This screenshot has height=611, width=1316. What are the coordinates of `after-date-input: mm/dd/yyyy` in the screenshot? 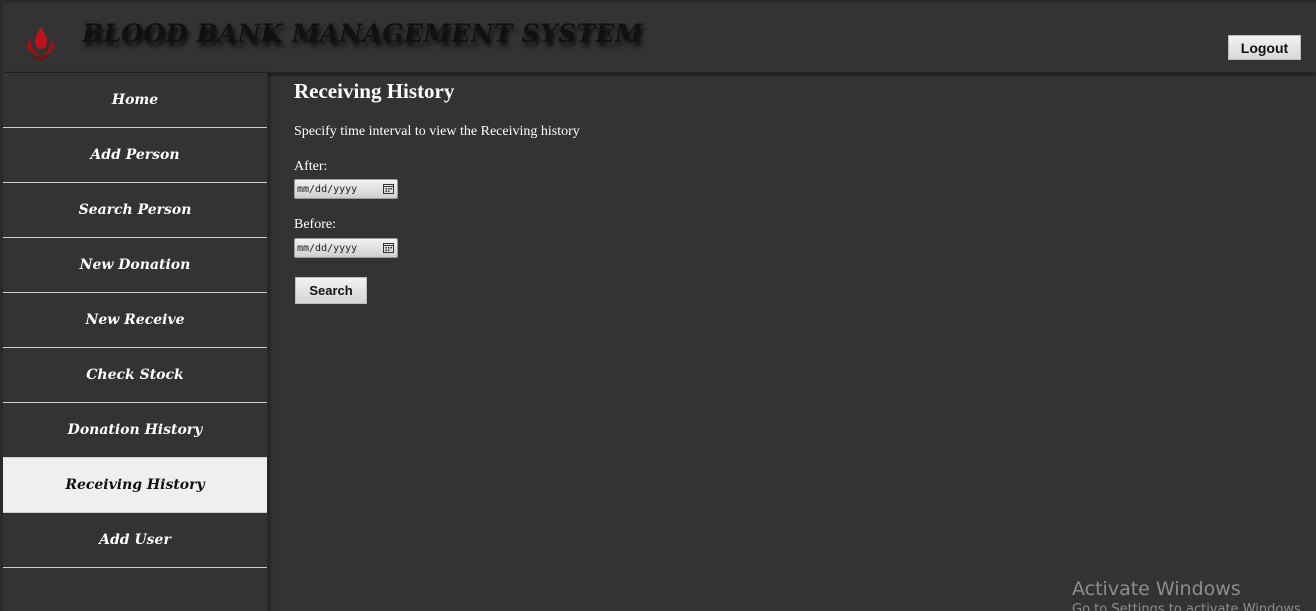 It's located at (346, 189).